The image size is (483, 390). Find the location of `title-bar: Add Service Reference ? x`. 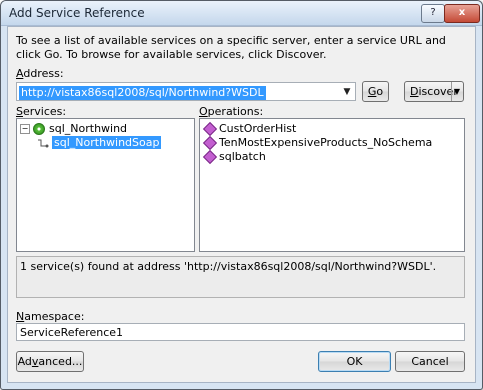

title-bar: Add Service Reference ? x is located at coordinates (241, 13).